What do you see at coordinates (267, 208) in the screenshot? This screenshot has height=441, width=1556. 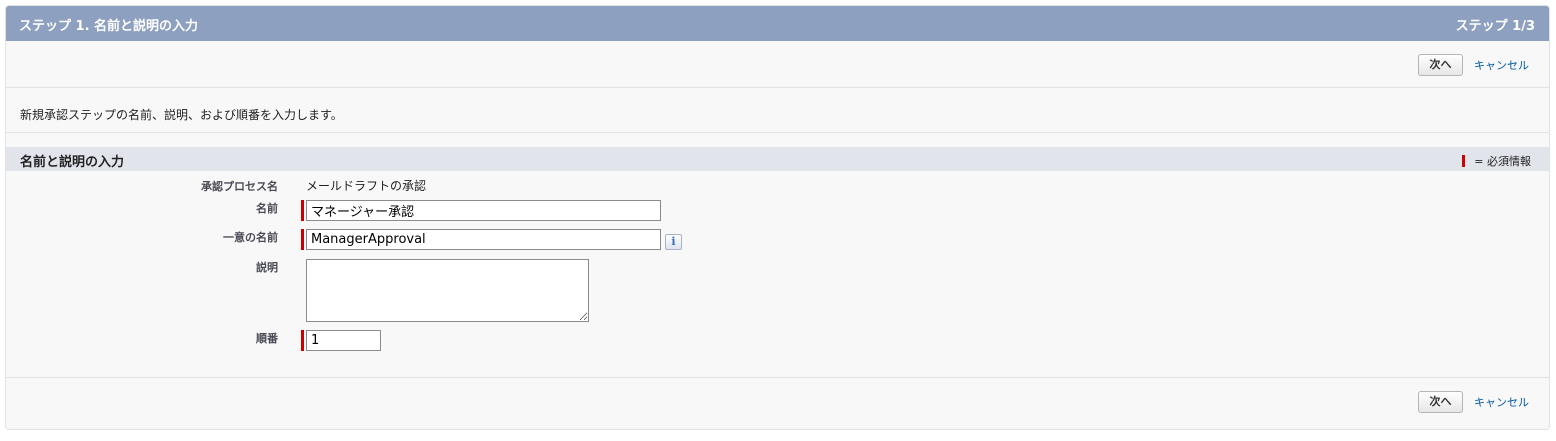 I see `name-label: 名前` at bounding box center [267, 208].